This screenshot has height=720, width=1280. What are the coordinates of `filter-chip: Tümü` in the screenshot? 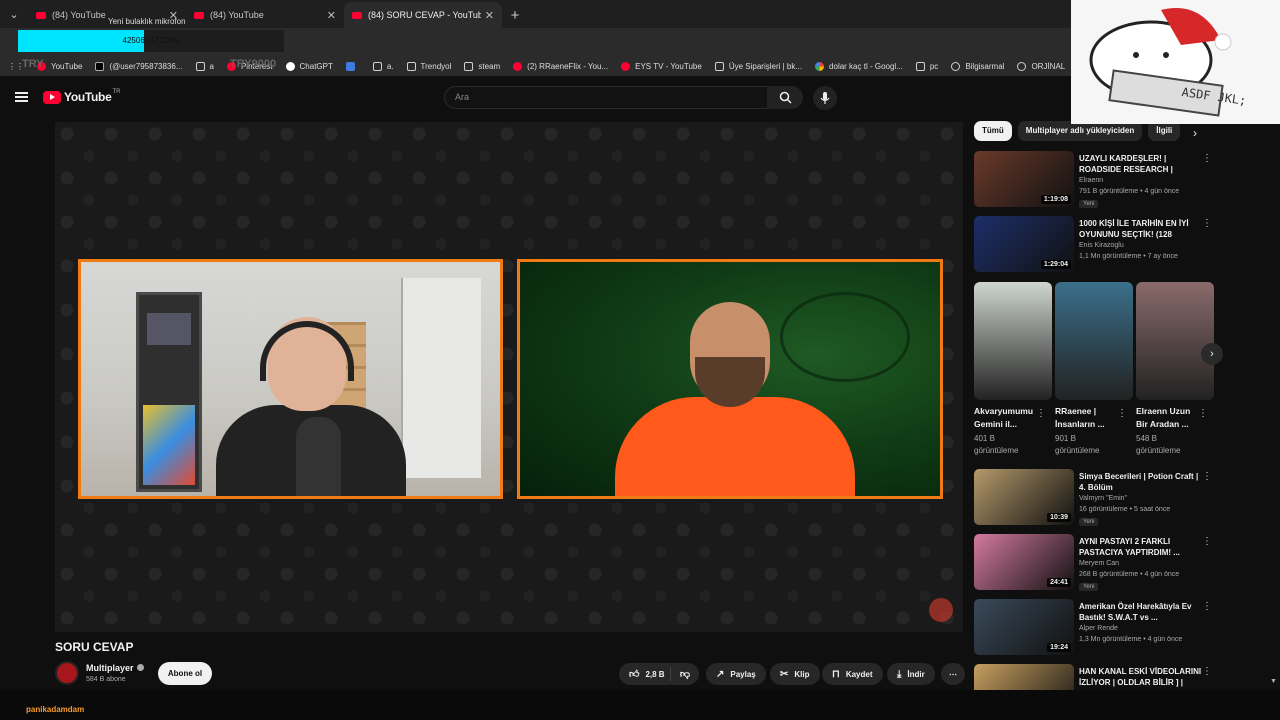 It's located at (993, 131).